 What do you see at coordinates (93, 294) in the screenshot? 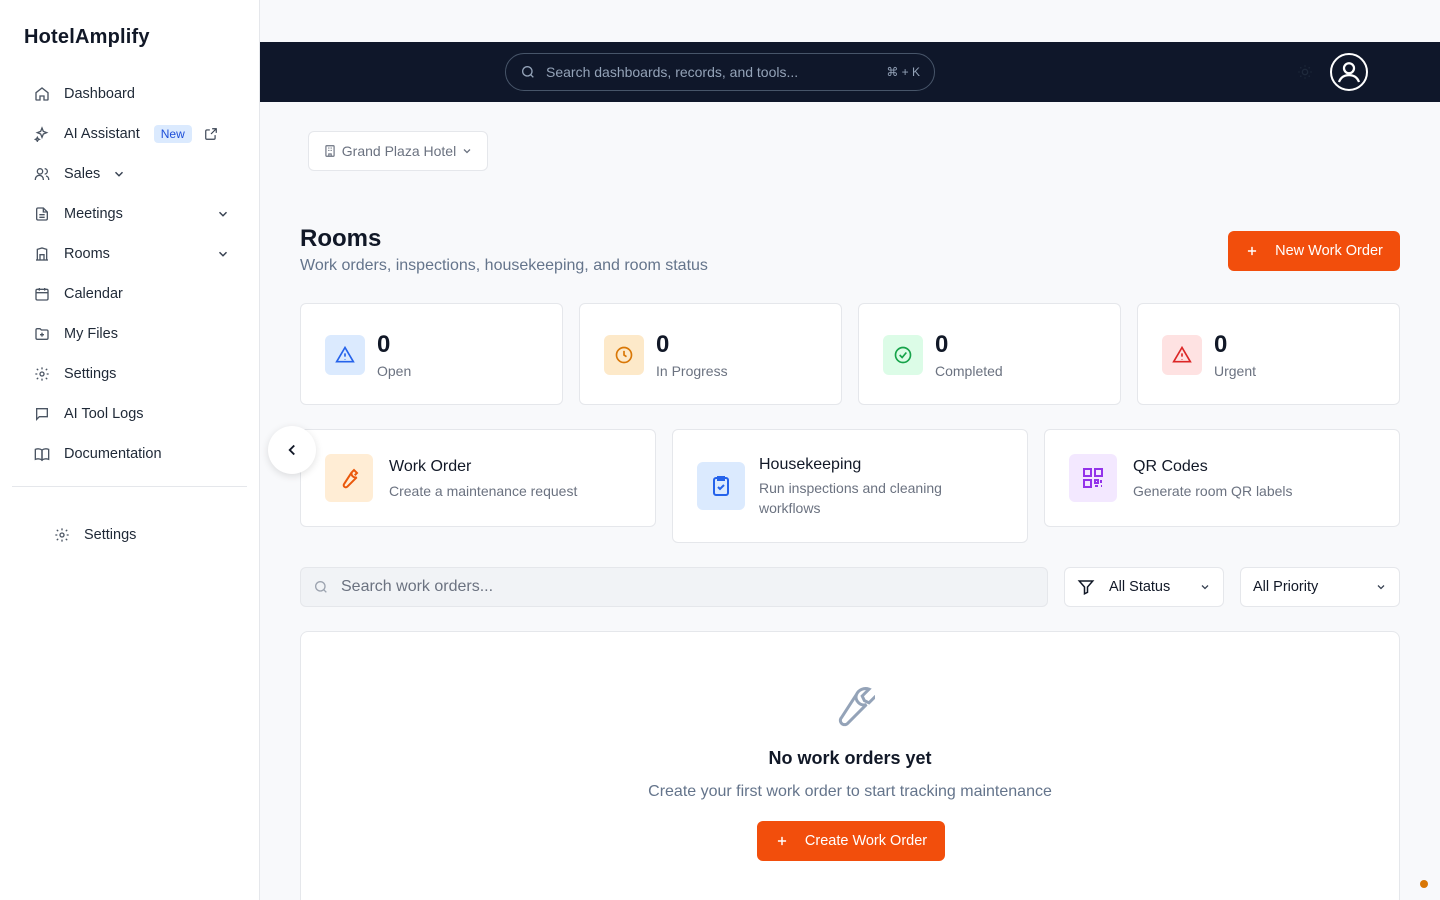
I see `sidebar-item-label: Calendar` at bounding box center [93, 294].